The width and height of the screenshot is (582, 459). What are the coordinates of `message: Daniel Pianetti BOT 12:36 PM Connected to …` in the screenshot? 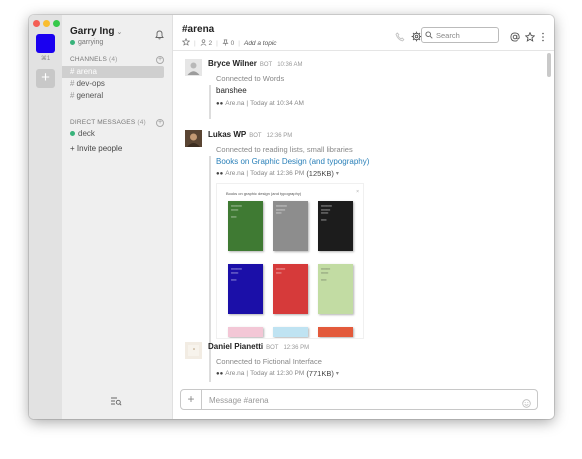 It's located at (359, 359).